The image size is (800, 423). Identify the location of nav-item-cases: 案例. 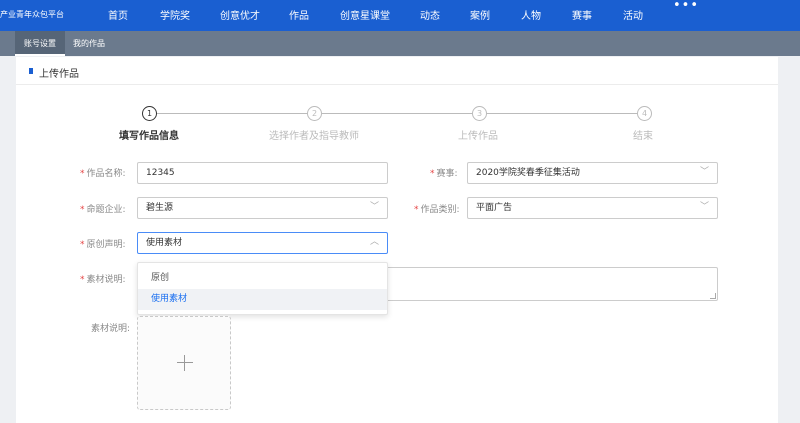
(480, 14).